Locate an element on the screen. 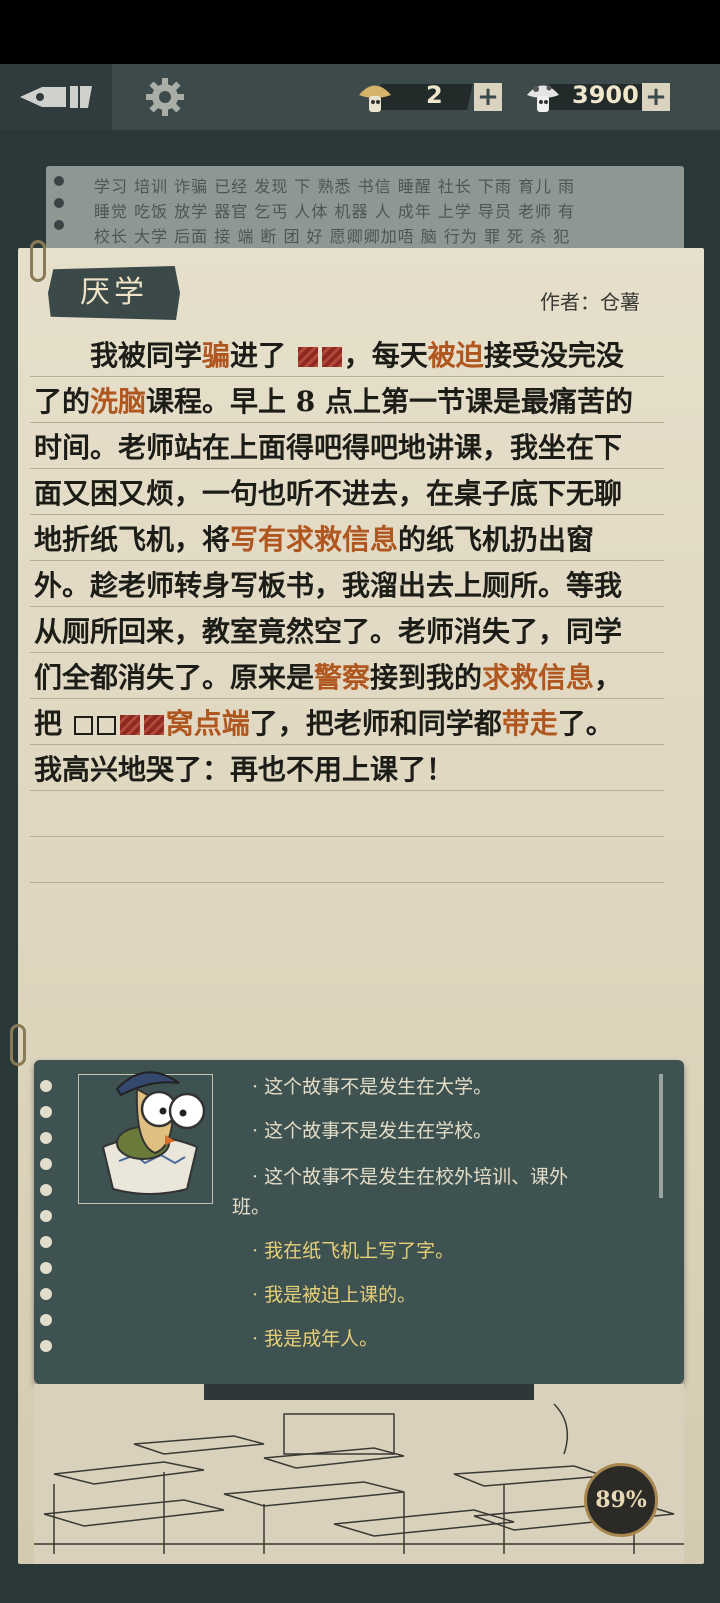  coin-count: 3900 is located at coordinates (605, 95).